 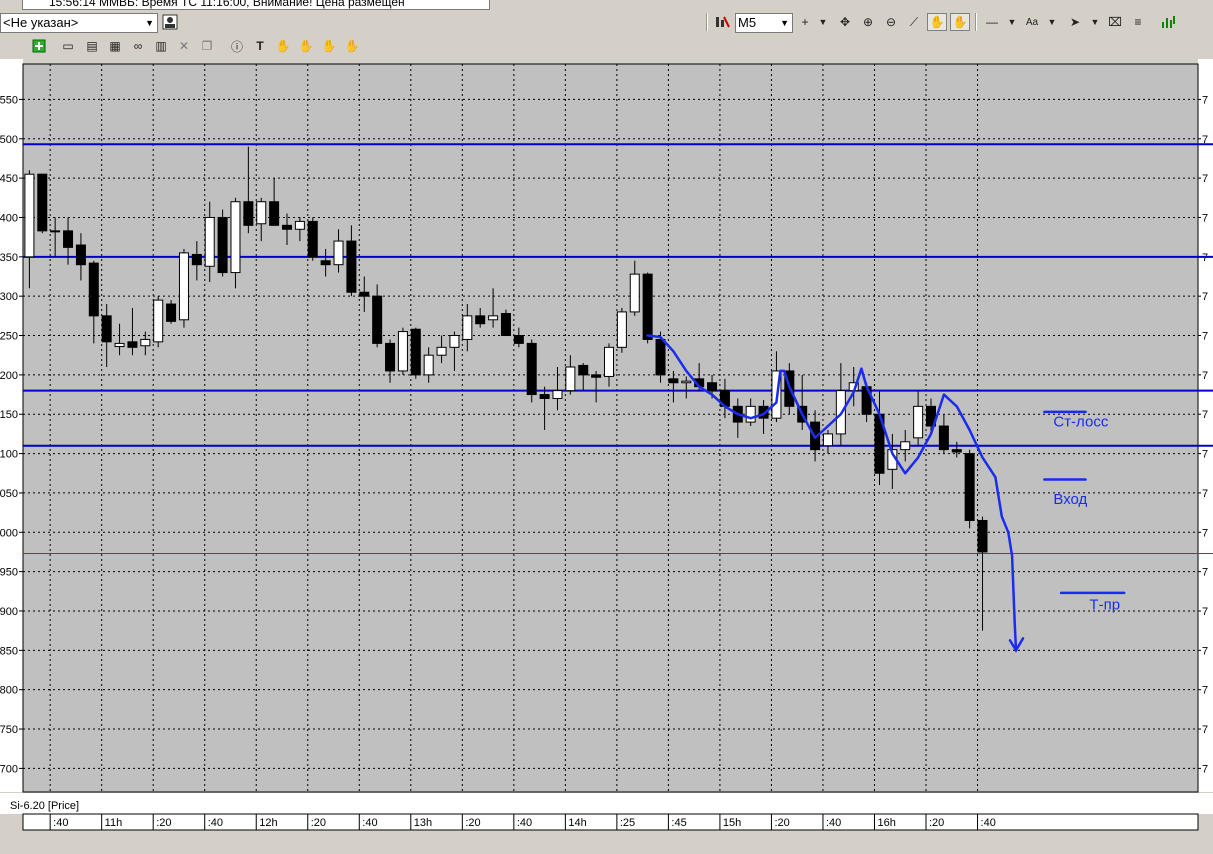 What do you see at coordinates (9, 612) in the screenshot?
I see `price-tick-label: 900` at bounding box center [9, 612].